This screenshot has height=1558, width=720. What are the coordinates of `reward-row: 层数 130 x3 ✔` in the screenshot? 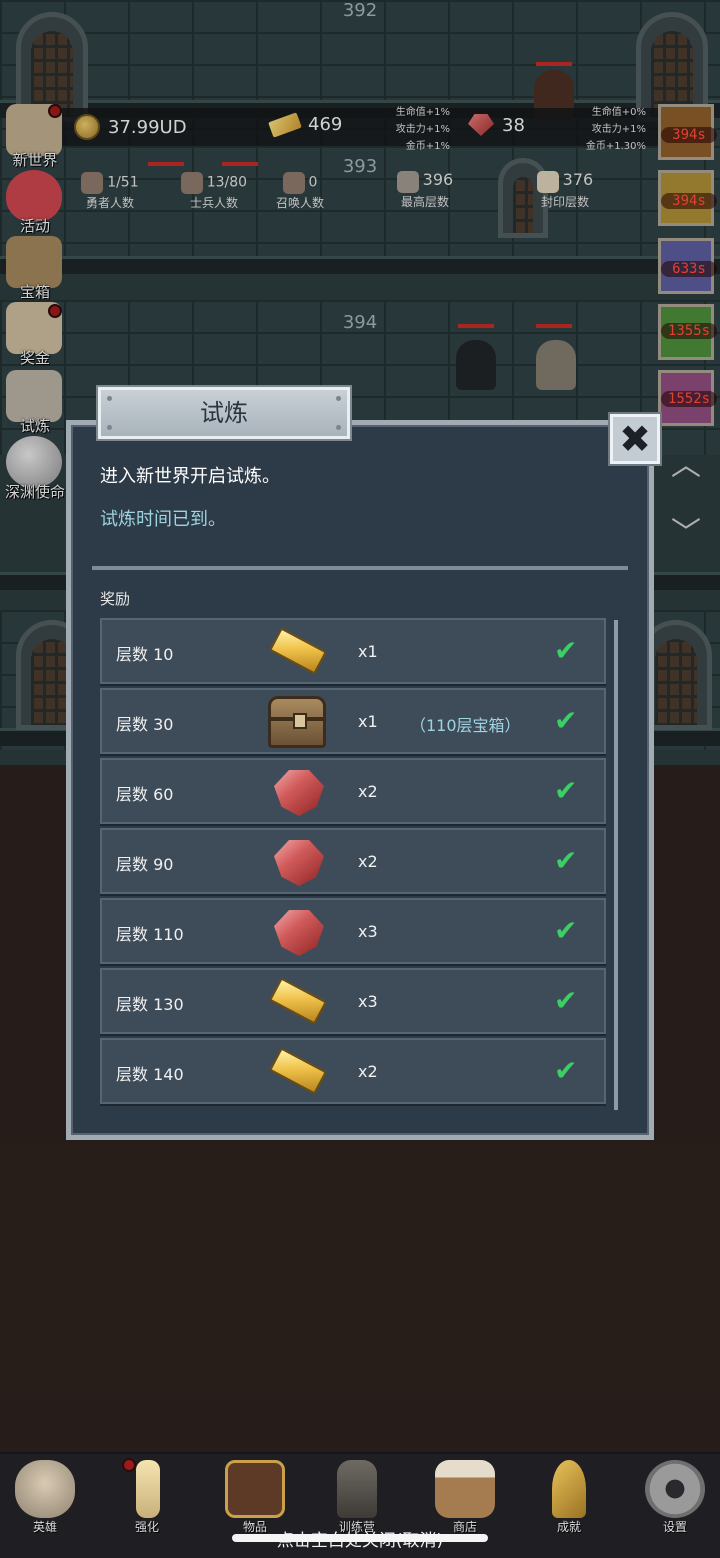 It's located at (353, 1001).